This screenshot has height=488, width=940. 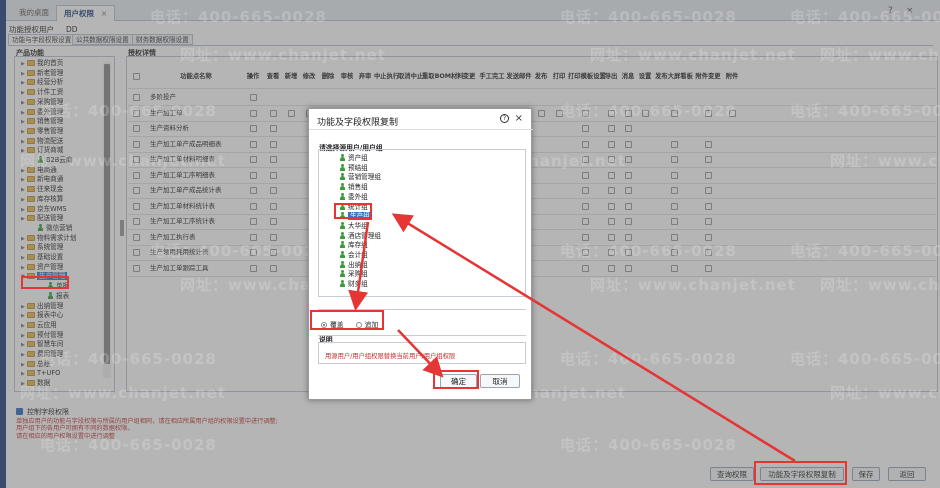 What do you see at coordinates (359, 266) in the screenshot?
I see `arrow-to-mode-radio` at bounding box center [359, 266].